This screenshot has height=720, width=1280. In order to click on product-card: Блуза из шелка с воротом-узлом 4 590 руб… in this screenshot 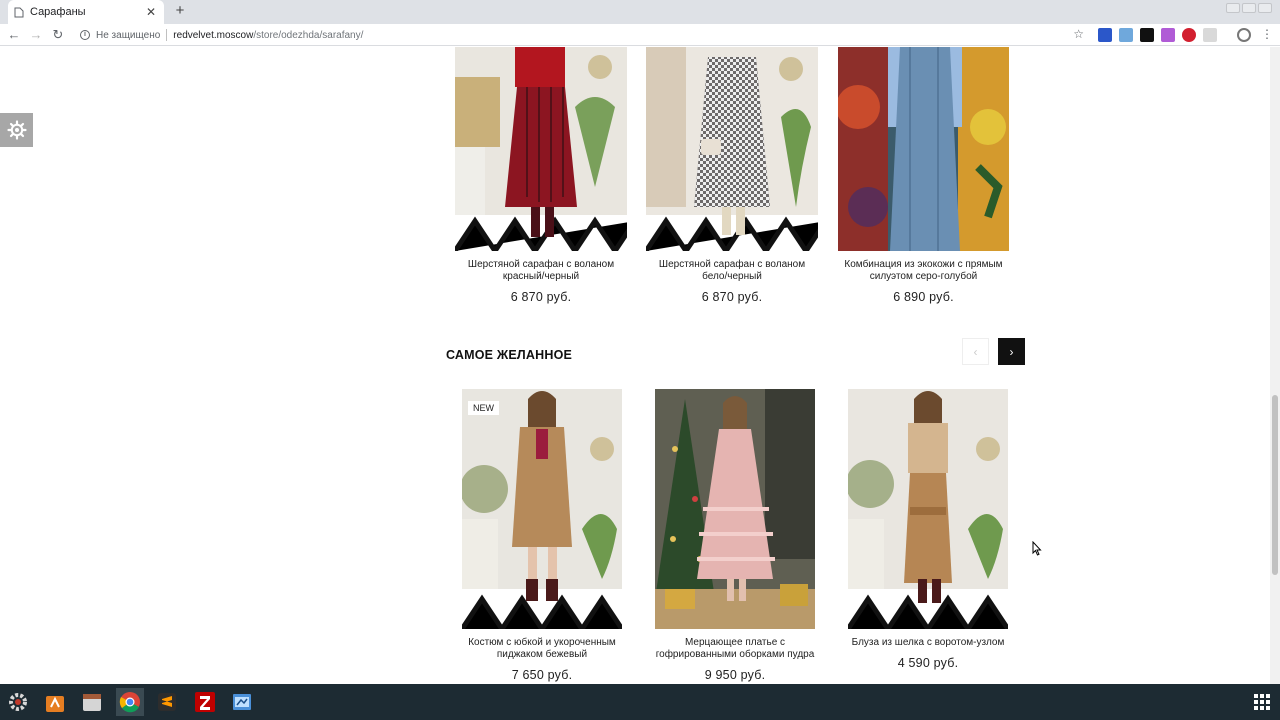, I will do `click(928, 529)`.